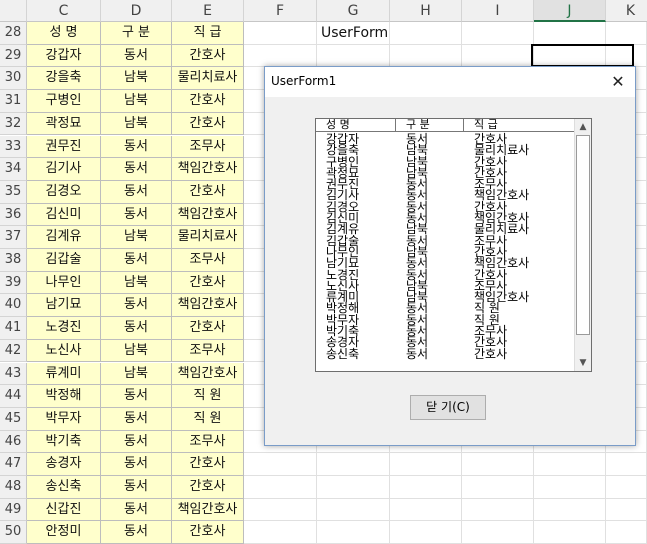 This screenshot has height=544, width=647. I want to click on cell-c: 박기축, so click(64, 442).